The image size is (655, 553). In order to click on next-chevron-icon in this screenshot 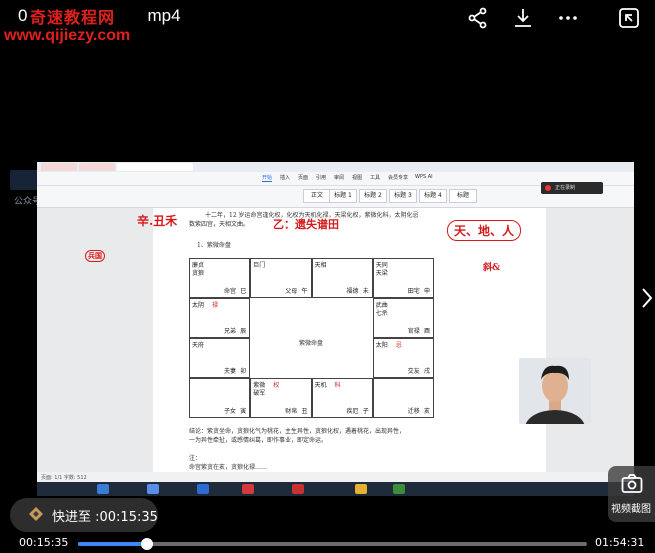, I will do `click(647, 298)`.